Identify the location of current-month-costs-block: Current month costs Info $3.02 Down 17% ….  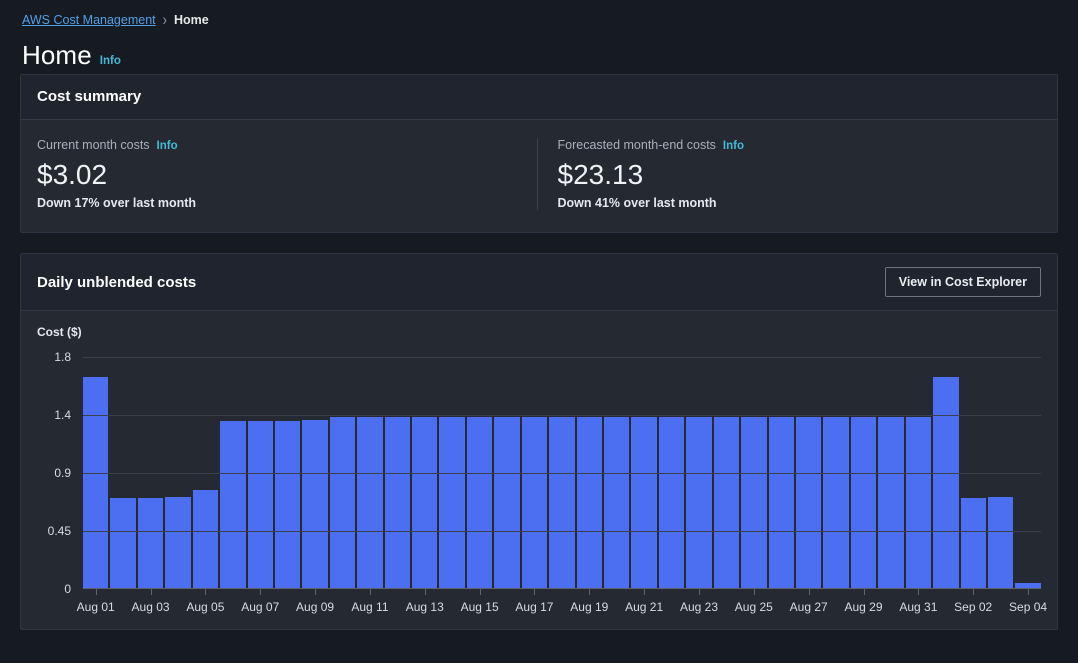
(279, 174).